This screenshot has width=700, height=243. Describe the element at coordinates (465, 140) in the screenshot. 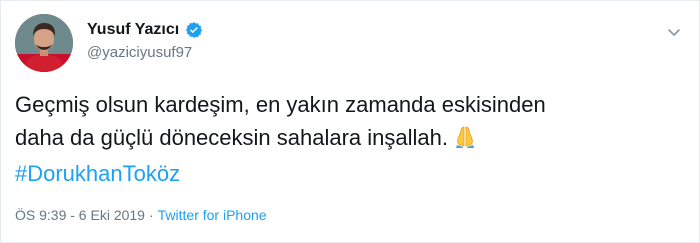

I see `folded-hands-emoji` at that location.